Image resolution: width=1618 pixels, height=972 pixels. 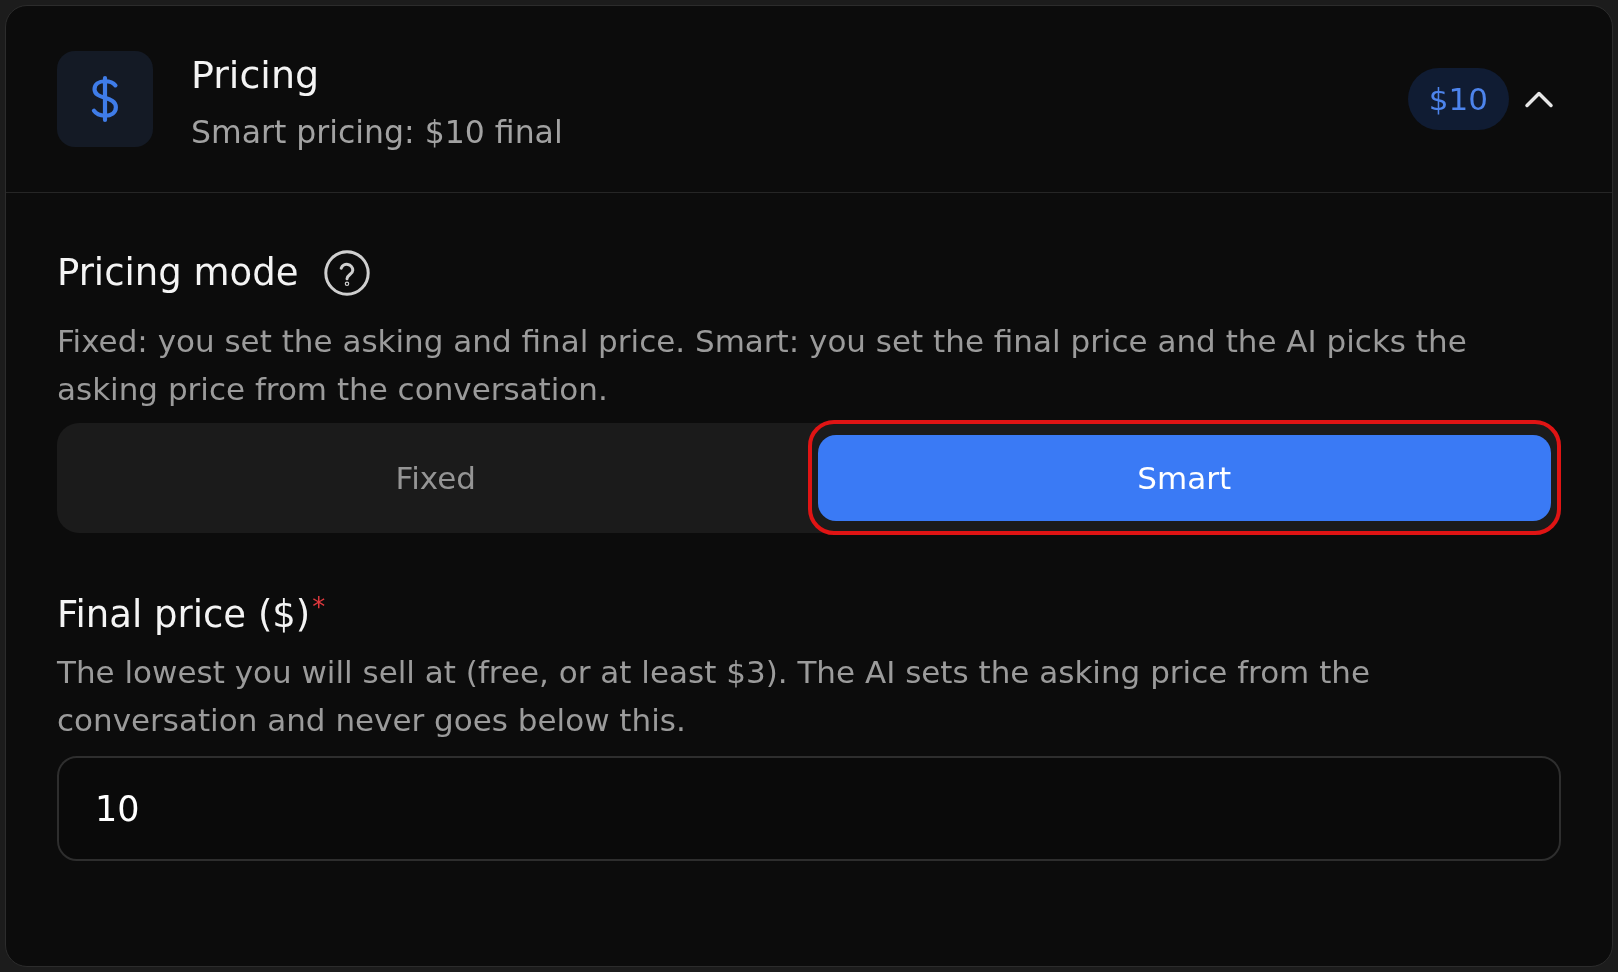 I want to click on section-subtitle: Smart pricing: $10 final, so click(x=377, y=132).